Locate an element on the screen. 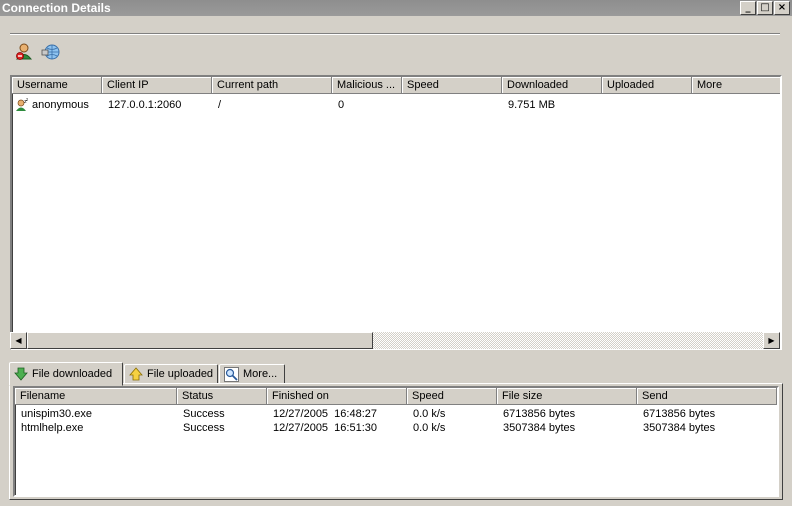 The image size is (792, 506). title-bar: Connection Details _ □ × is located at coordinates (396, 8).